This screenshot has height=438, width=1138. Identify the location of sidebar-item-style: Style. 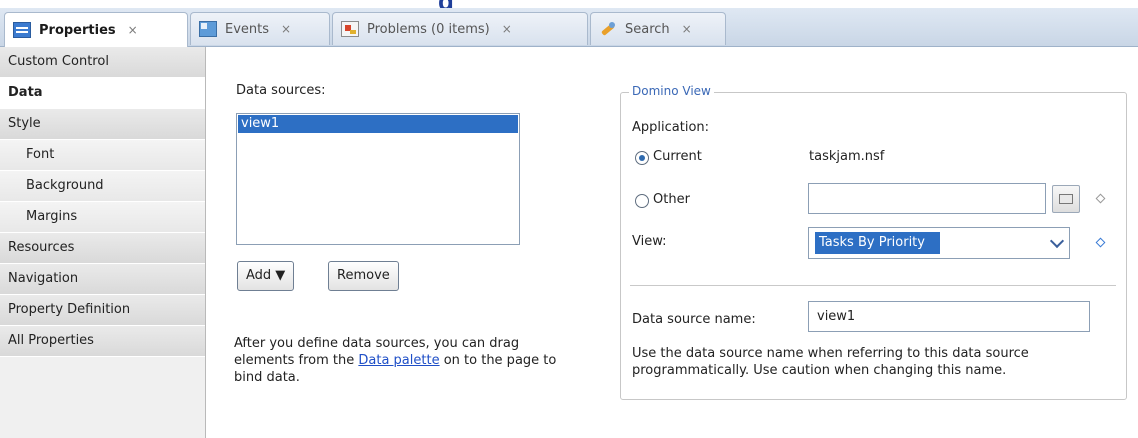
(102, 124).